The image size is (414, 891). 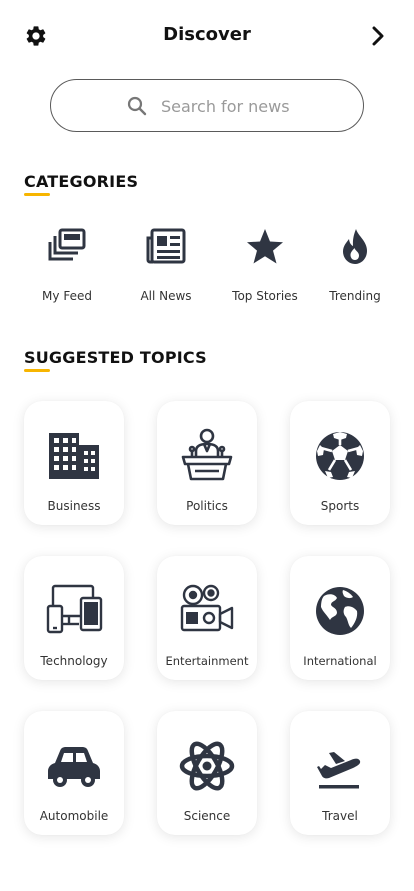 I want to click on devices-icon, so click(x=74, y=611).